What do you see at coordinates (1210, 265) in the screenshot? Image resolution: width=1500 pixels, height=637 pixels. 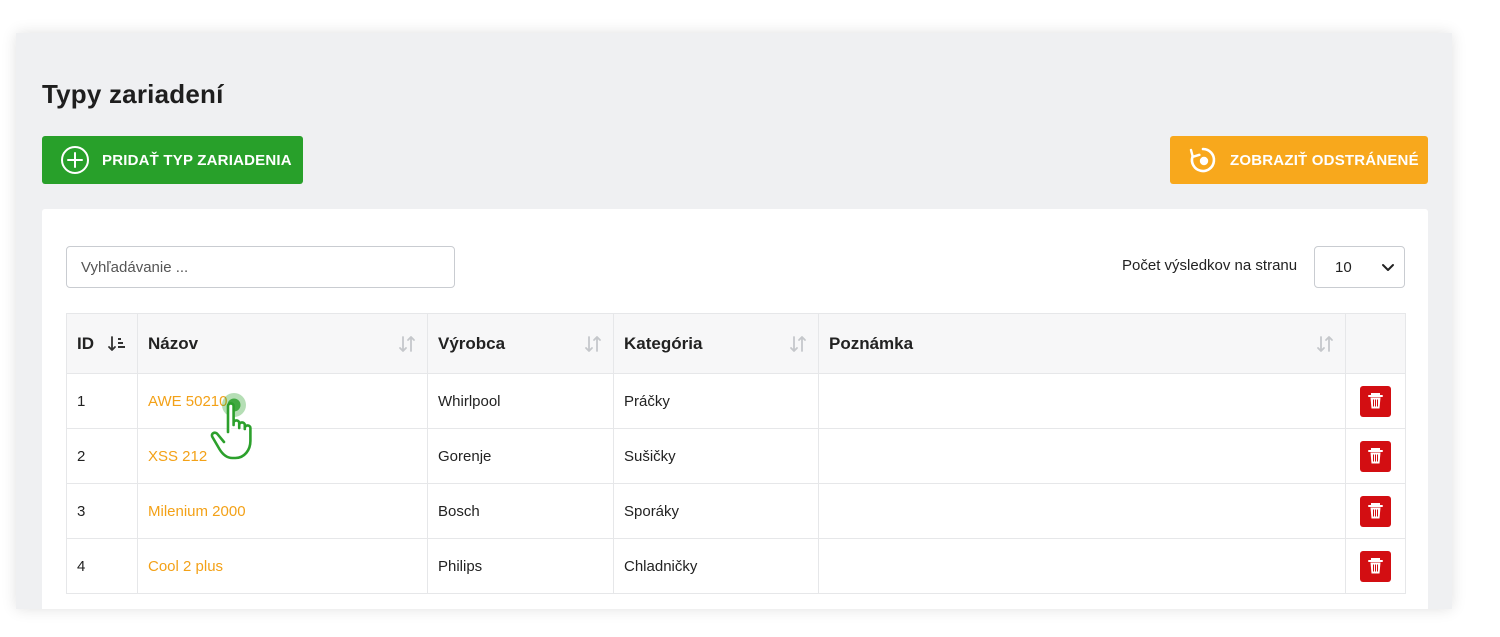 I see `results-per-page-label: Počet výsledkov na stranu` at bounding box center [1210, 265].